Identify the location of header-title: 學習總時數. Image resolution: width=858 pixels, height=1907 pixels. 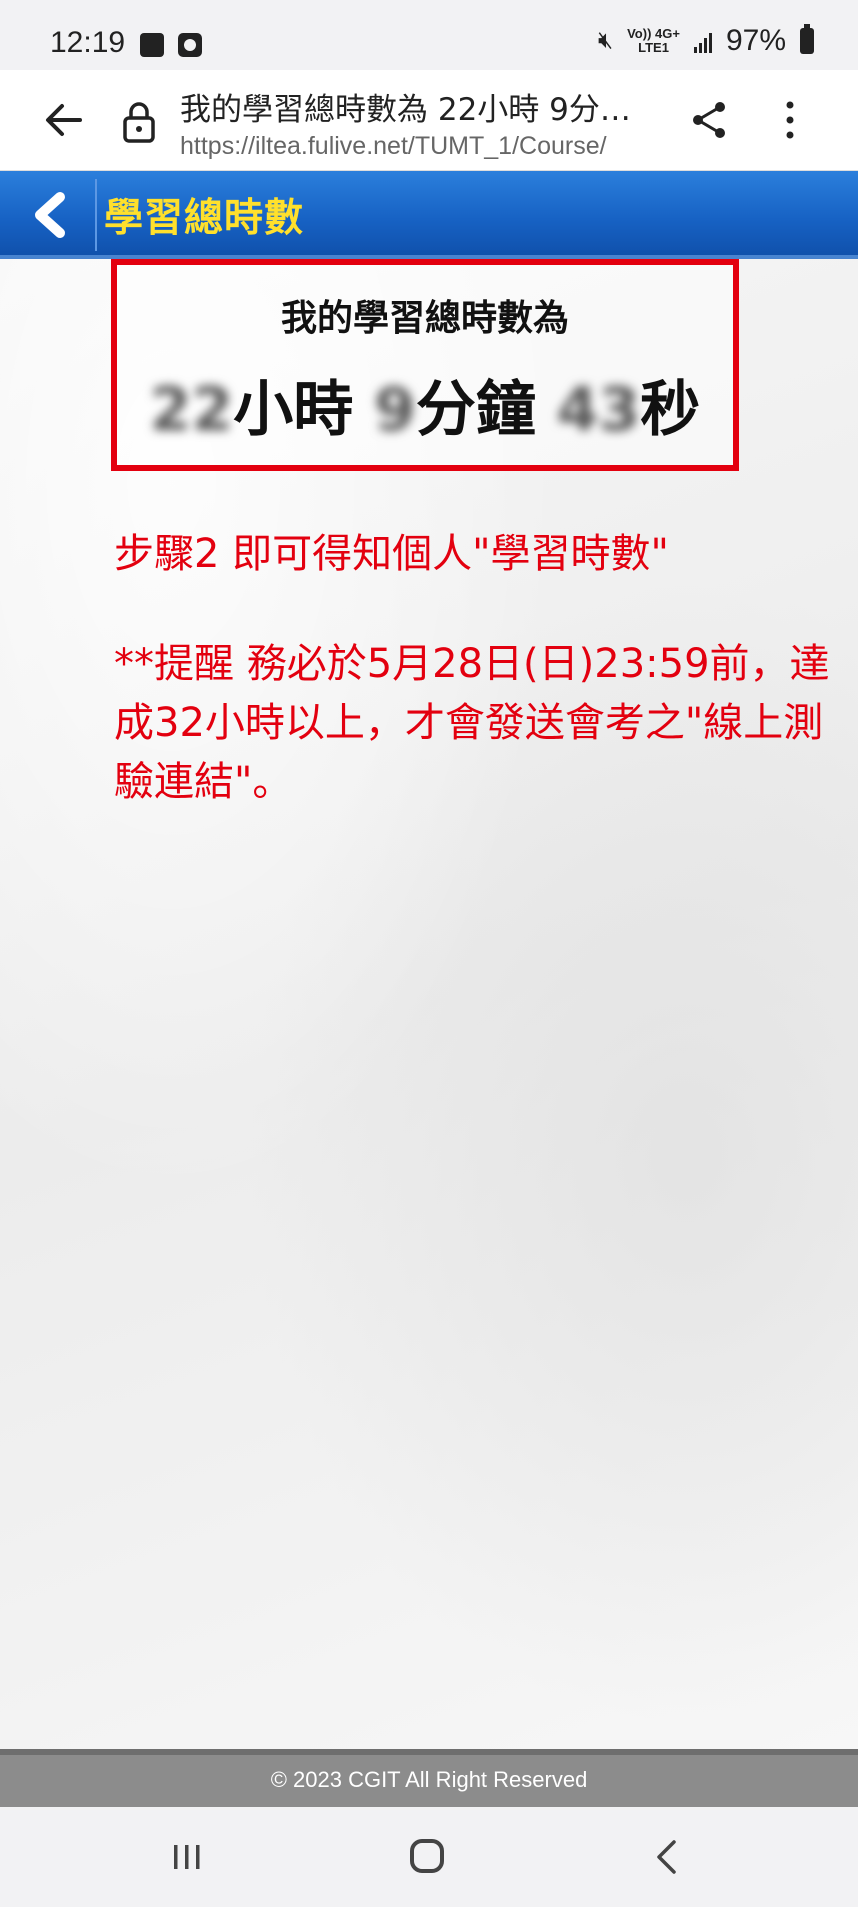
(204, 218).